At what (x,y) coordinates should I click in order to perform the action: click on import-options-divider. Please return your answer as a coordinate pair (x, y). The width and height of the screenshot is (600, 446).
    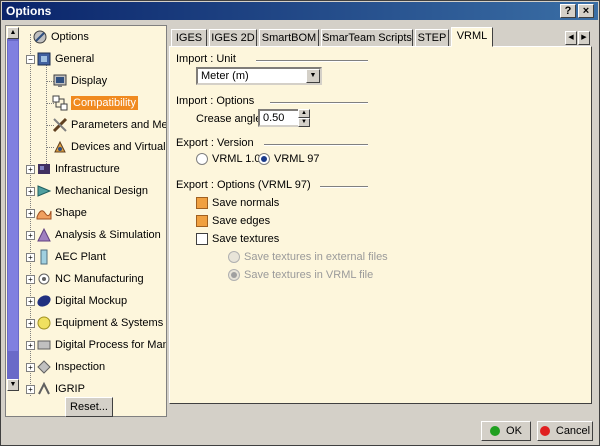
    Looking at the image, I should click on (319, 103).